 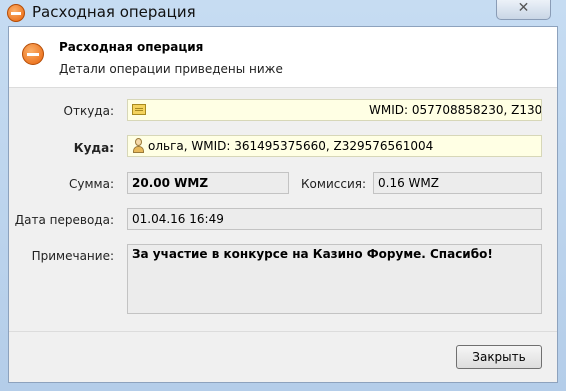 What do you see at coordinates (138, 145) in the screenshot?
I see `person-icon` at bounding box center [138, 145].